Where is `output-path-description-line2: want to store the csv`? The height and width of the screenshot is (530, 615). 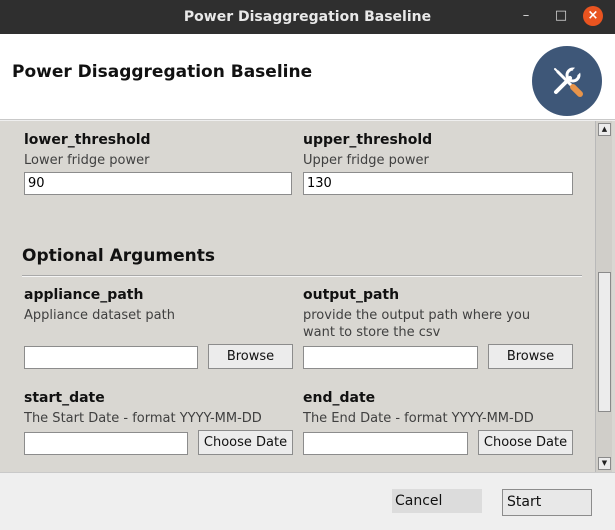
output-path-description-line2: want to store the csv is located at coordinates (372, 332).